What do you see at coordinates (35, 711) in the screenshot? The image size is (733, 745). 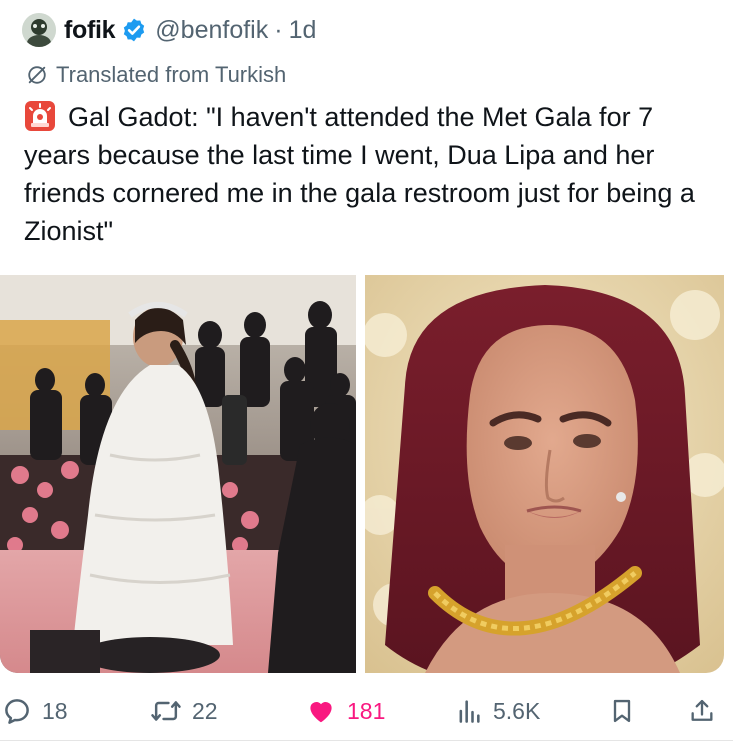 I see `reply-button: 18` at bounding box center [35, 711].